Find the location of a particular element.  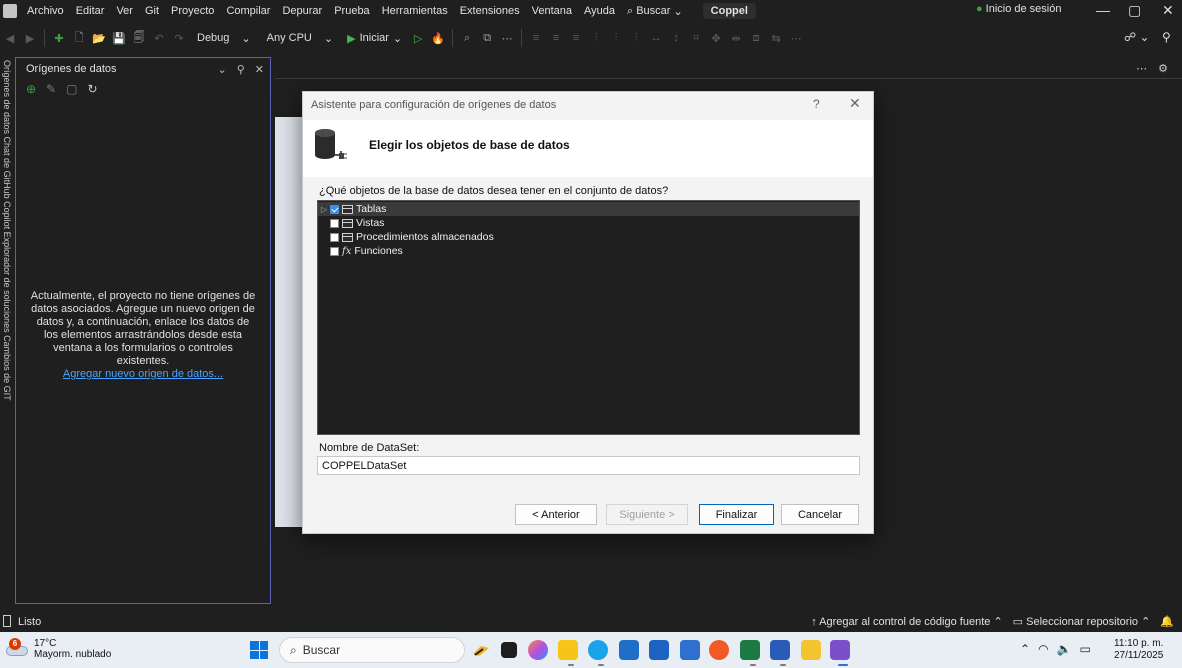

grid-icon: ⌗ is located at coordinates (696, 38).